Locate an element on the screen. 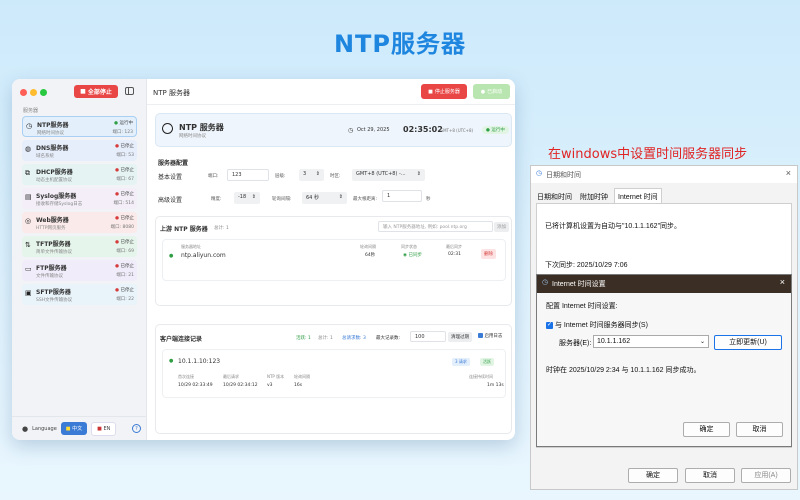  datetime-titlebar: ◷ 日期和时间 × is located at coordinates (664, 174).